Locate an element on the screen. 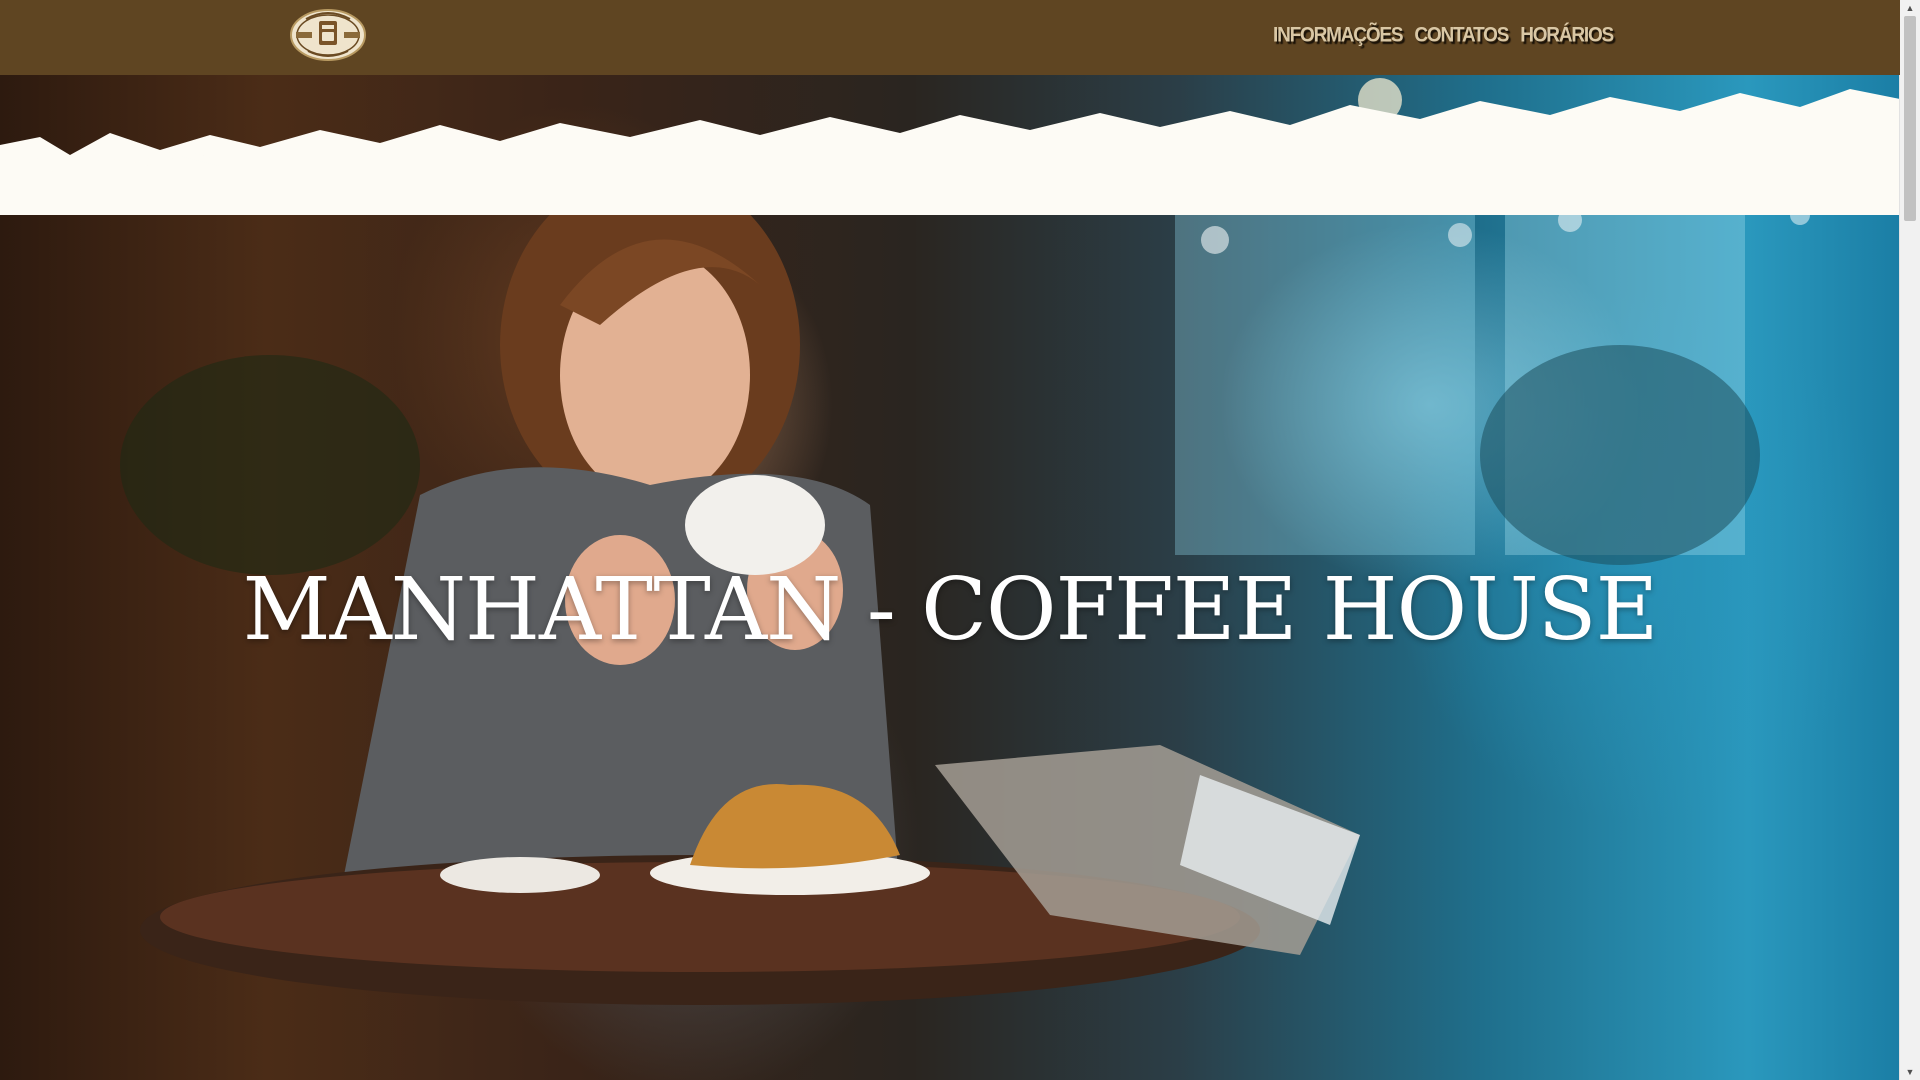  page-scrollbar: ▲ ▼ is located at coordinates (1909, 540).